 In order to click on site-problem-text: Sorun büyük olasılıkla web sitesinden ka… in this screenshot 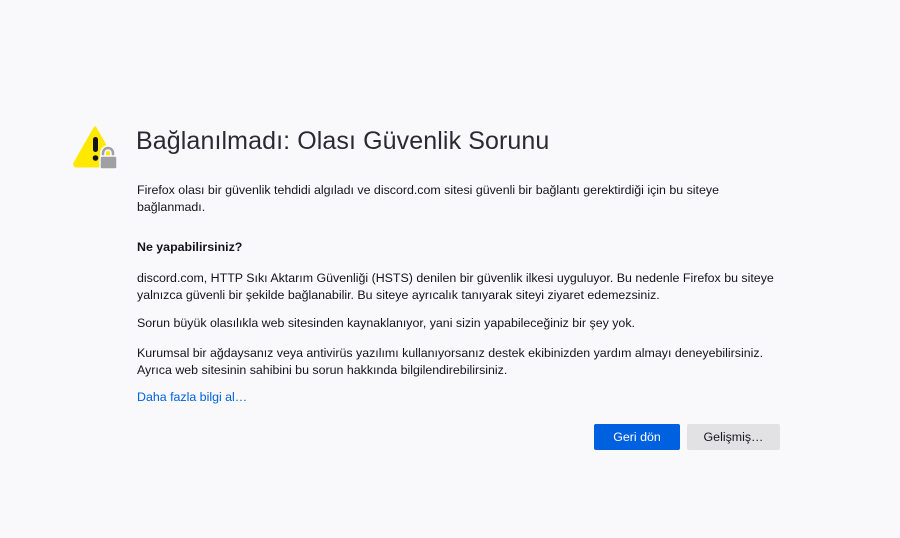, I will do `click(386, 323)`.